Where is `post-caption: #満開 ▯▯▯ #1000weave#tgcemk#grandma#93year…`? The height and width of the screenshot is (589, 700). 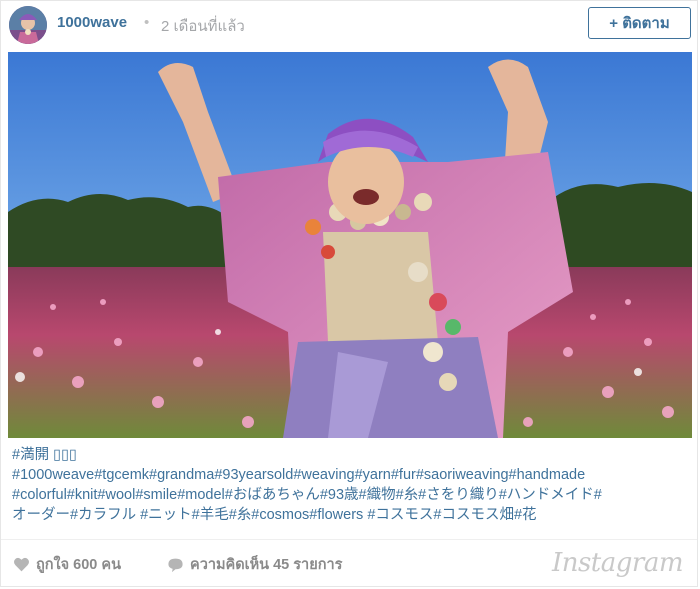 post-caption: #満開 ▯▯▯ #1000weave#tgcemk#grandma#93year… is located at coordinates (352, 485).